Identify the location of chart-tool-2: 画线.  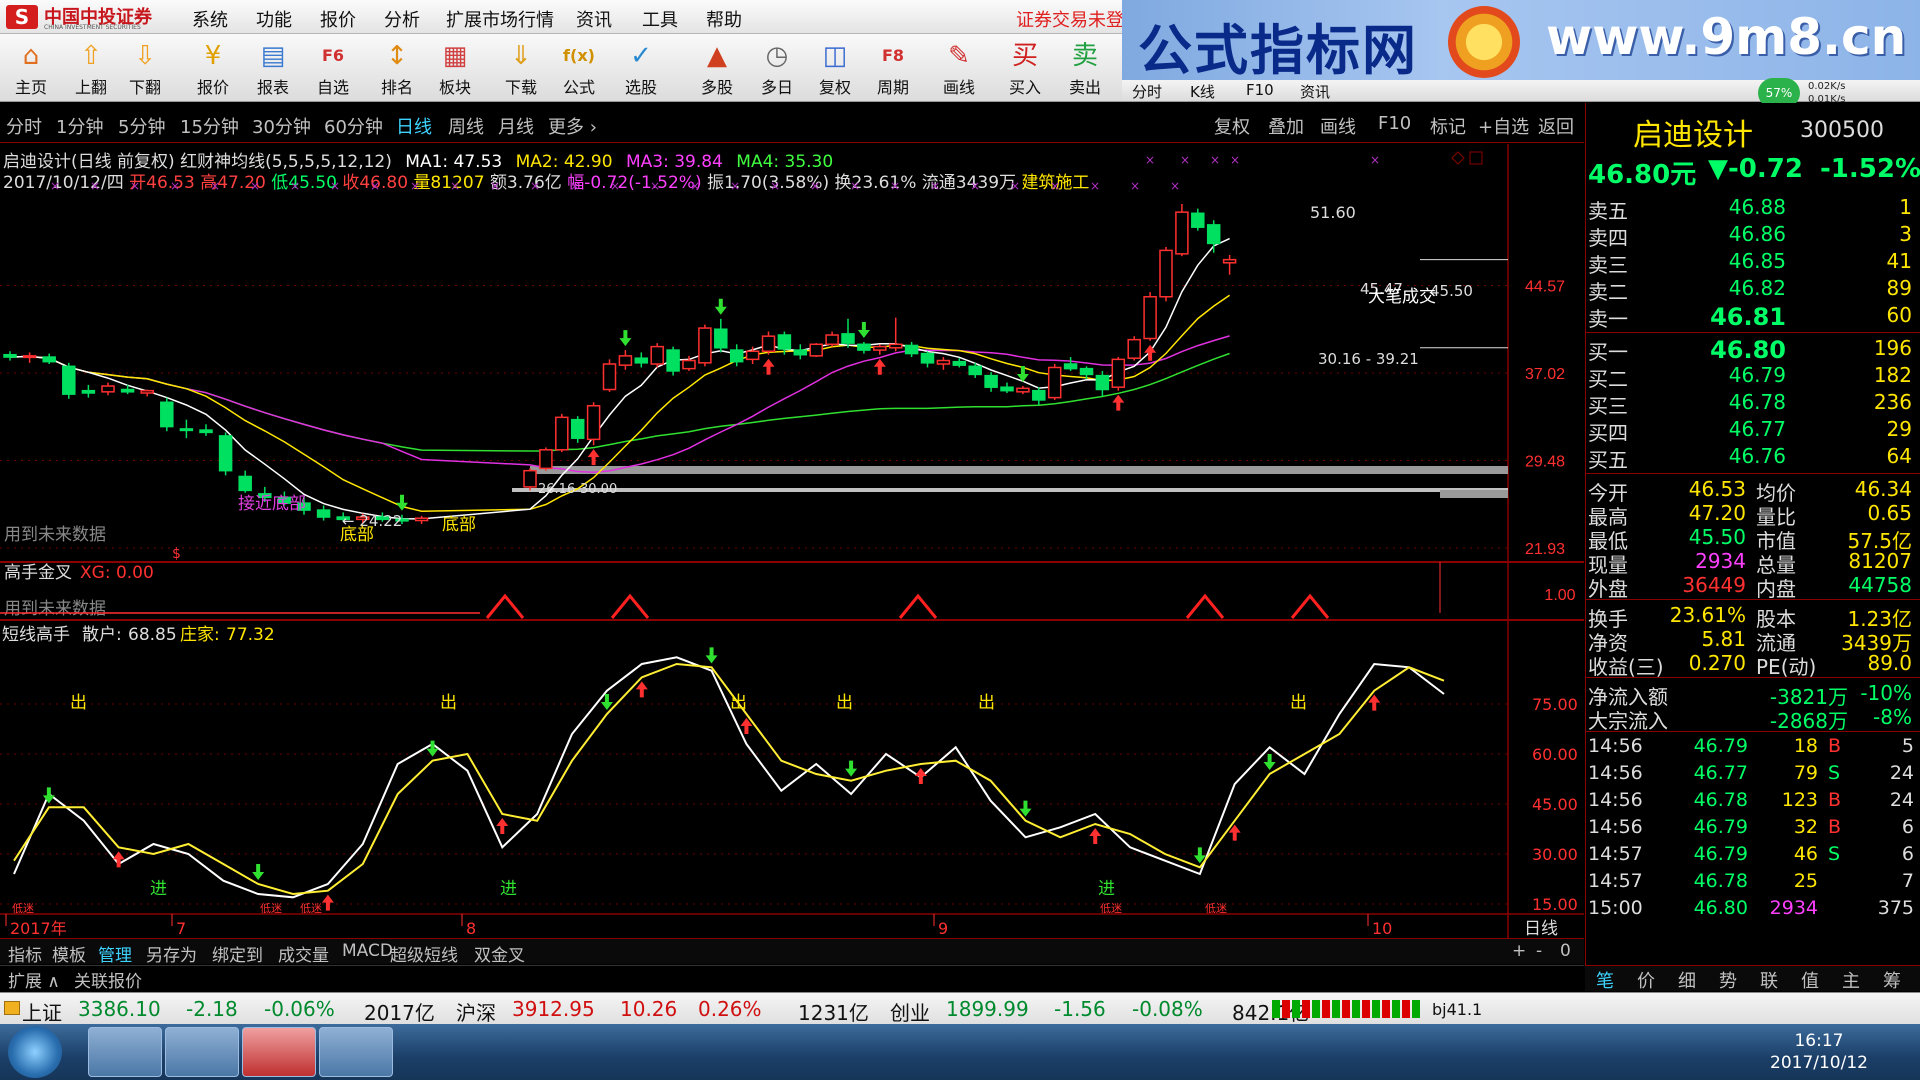
(1338, 126).